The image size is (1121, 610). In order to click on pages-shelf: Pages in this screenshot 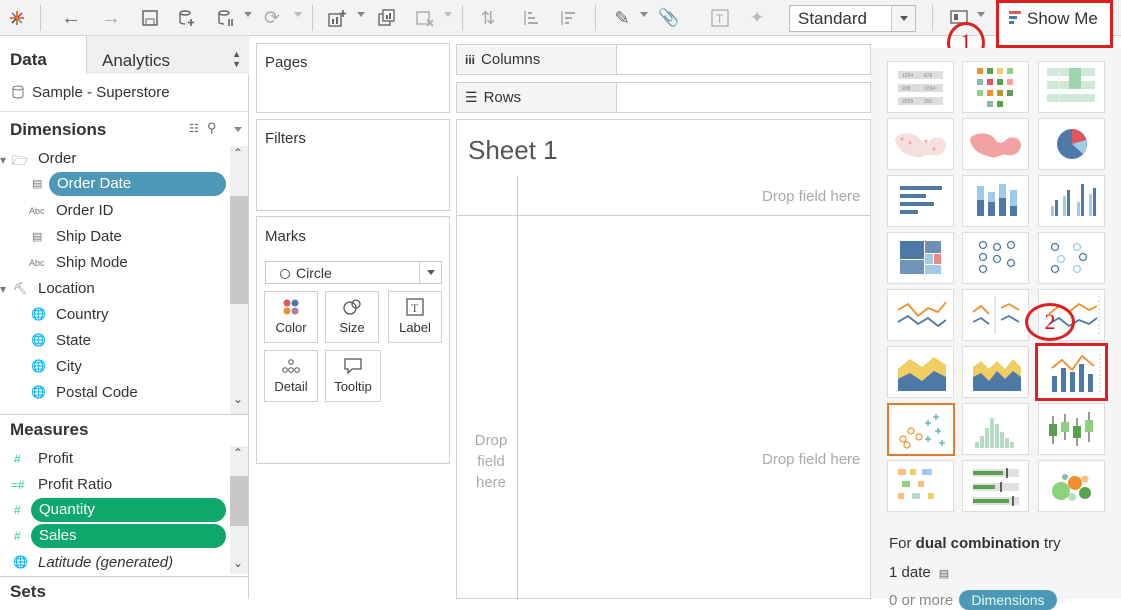, I will do `click(353, 78)`.